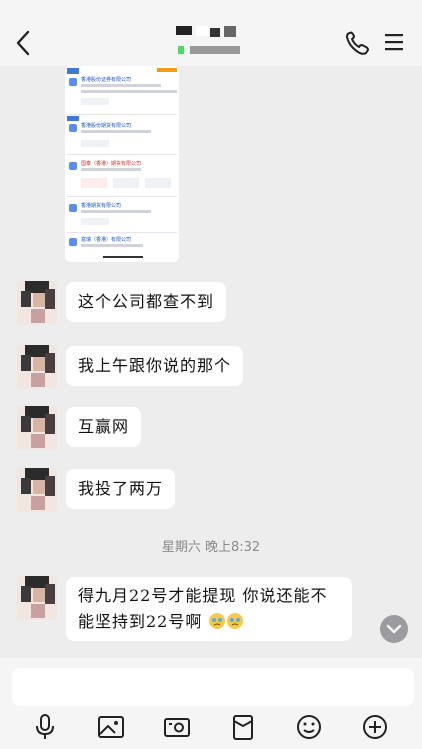  What do you see at coordinates (122, 215) in the screenshot?
I see `screenshot-row: 香港期货有限公司` at bounding box center [122, 215].